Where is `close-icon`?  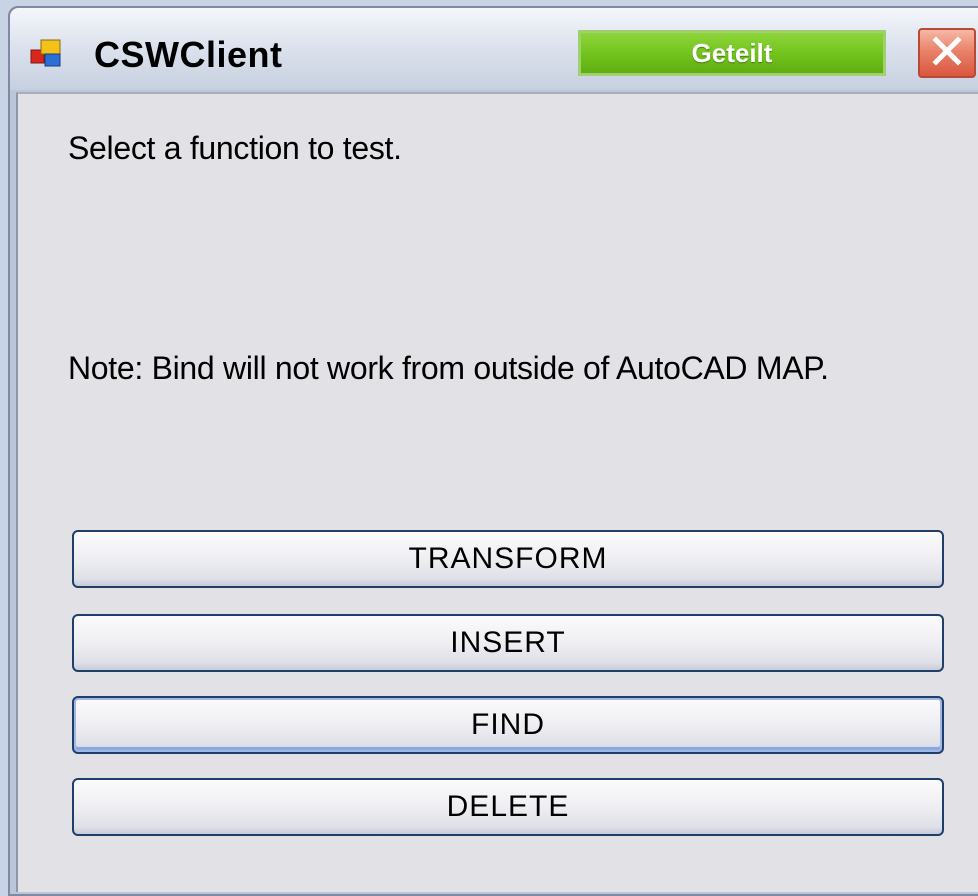
close-icon is located at coordinates (947, 53).